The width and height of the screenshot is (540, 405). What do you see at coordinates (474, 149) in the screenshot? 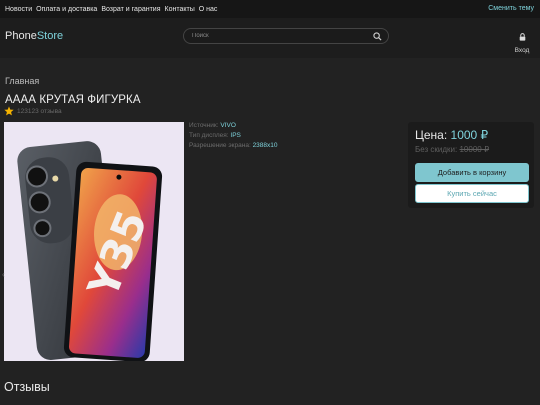
I see `old-price-value: 10000 ₽` at bounding box center [474, 149].